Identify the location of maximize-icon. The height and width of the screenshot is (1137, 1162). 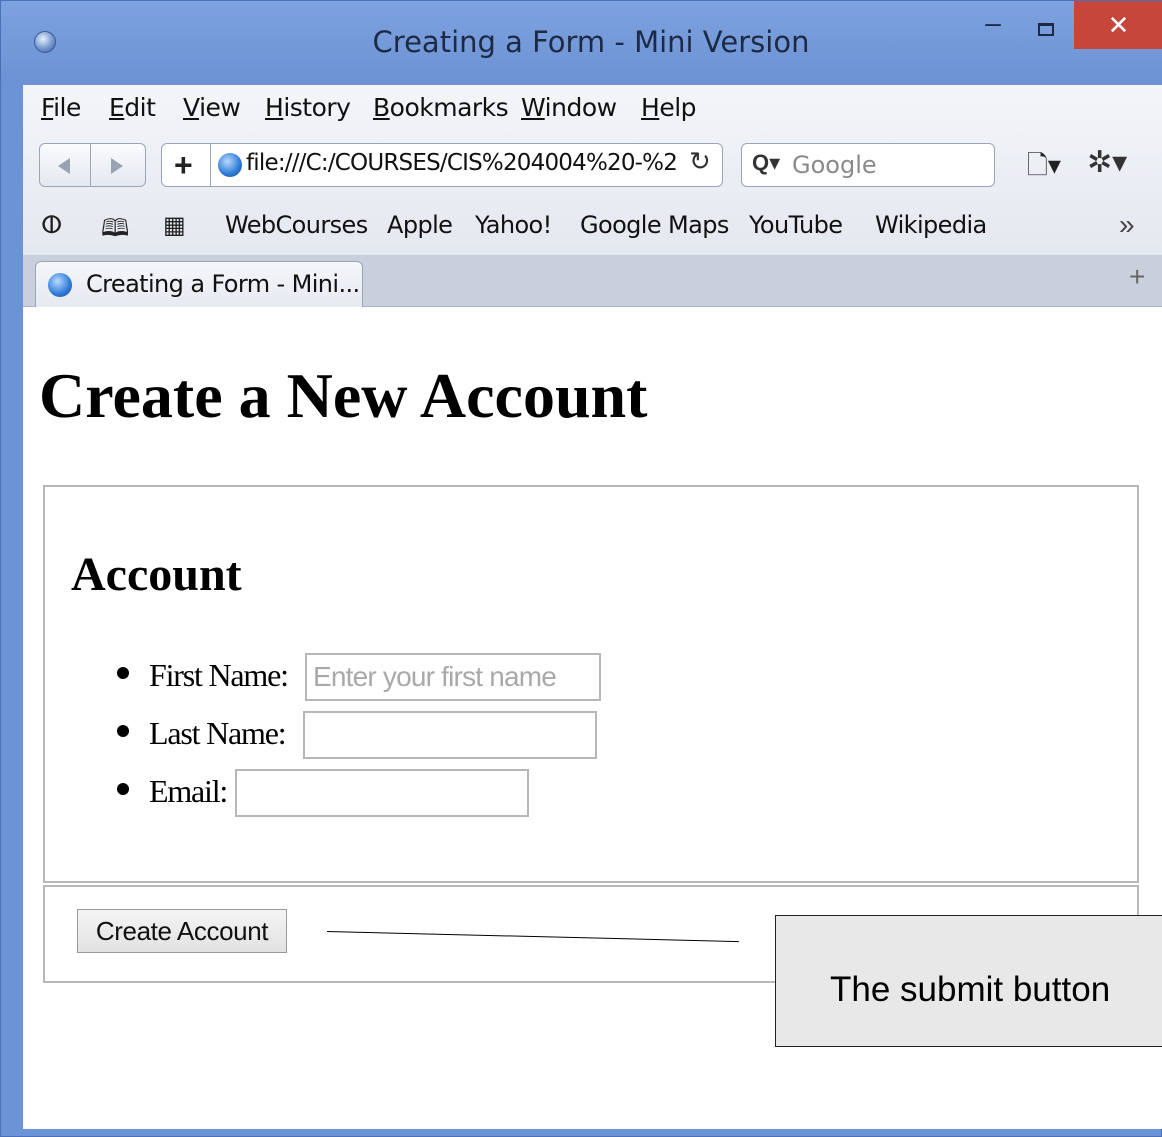
(1046, 29).